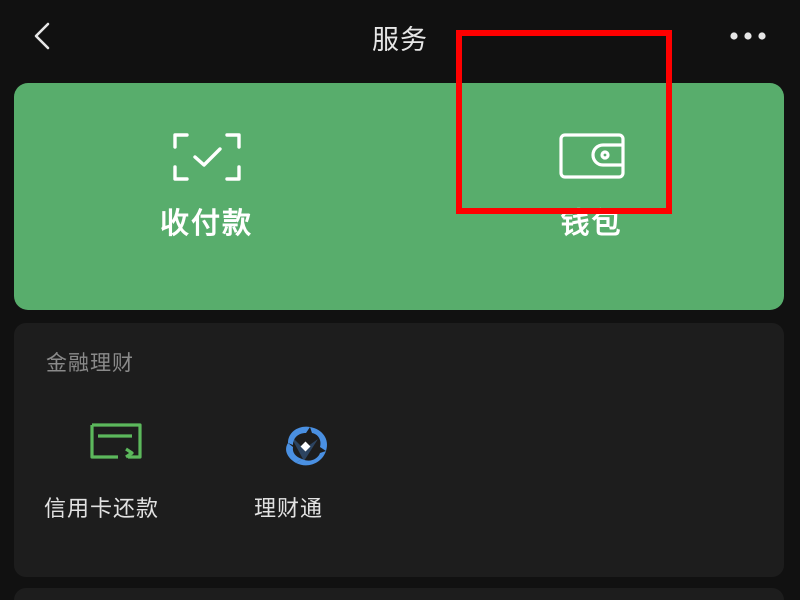 This screenshot has height=600, width=800. Describe the element at coordinates (399, 594) in the screenshot. I see `next-section` at that location.